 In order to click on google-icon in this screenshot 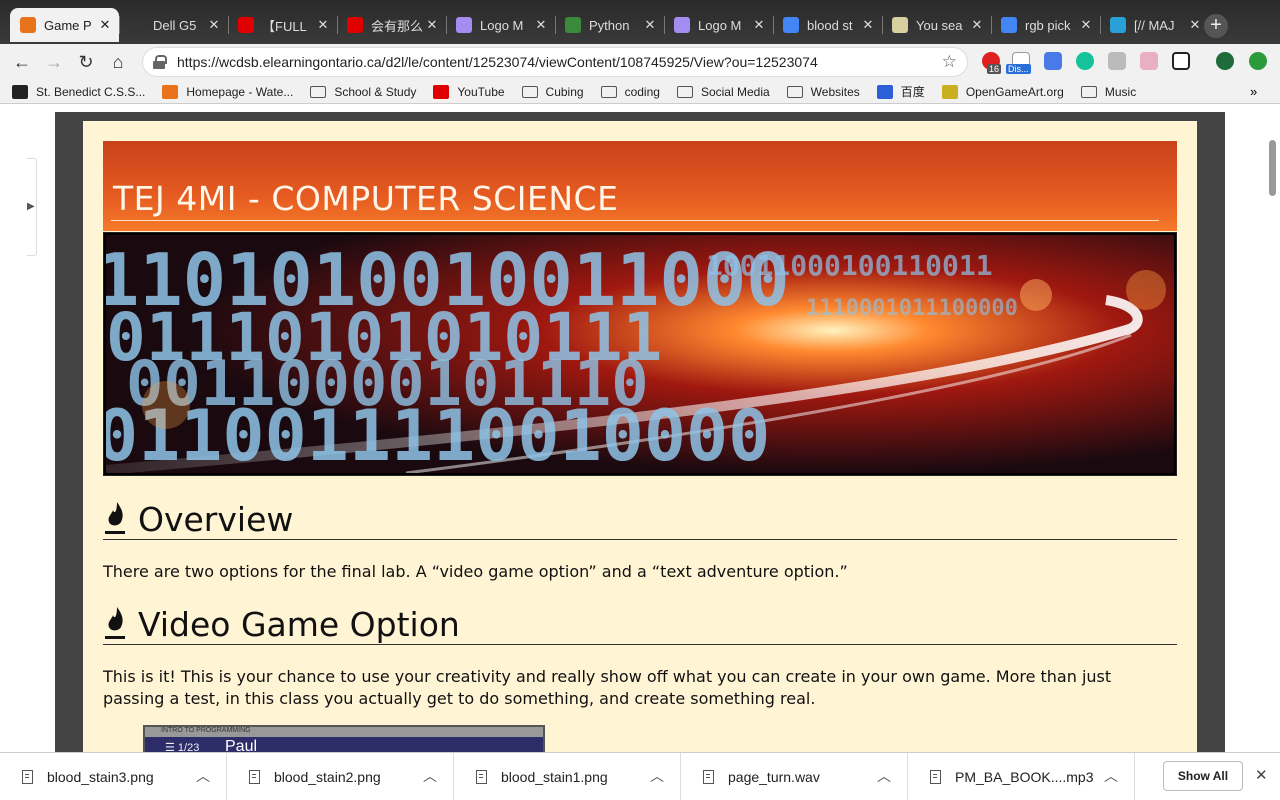, I will do `click(791, 25)`.